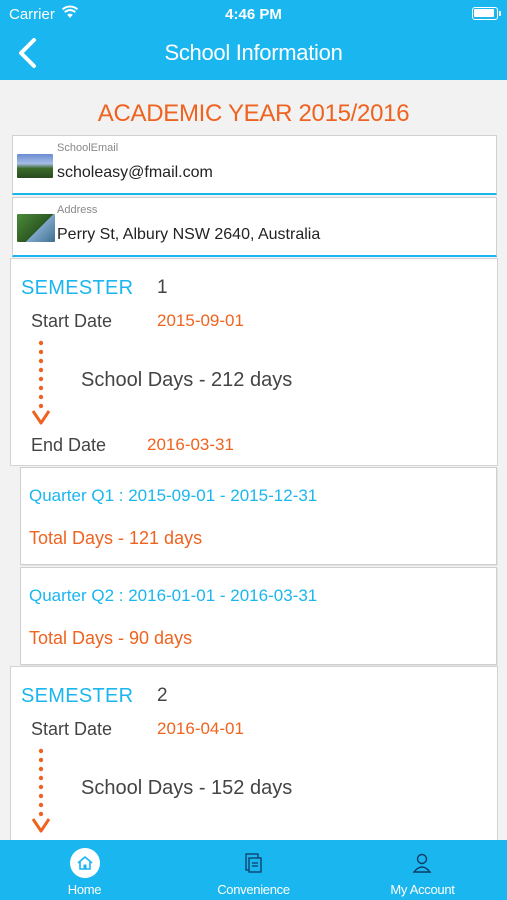 This screenshot has height=900, width=507. What do you see at coordinates (162, 287) in the screenshot?
I see `semester-number: 1` at bounding box center [162, 287].